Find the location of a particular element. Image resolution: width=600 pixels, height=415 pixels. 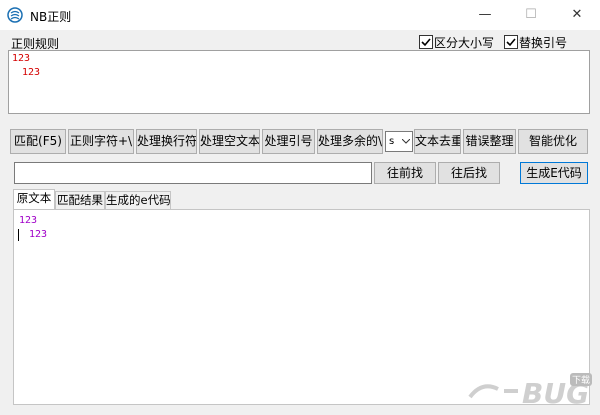

case-sensitive-checkbox is located at coordinates (426, 42).